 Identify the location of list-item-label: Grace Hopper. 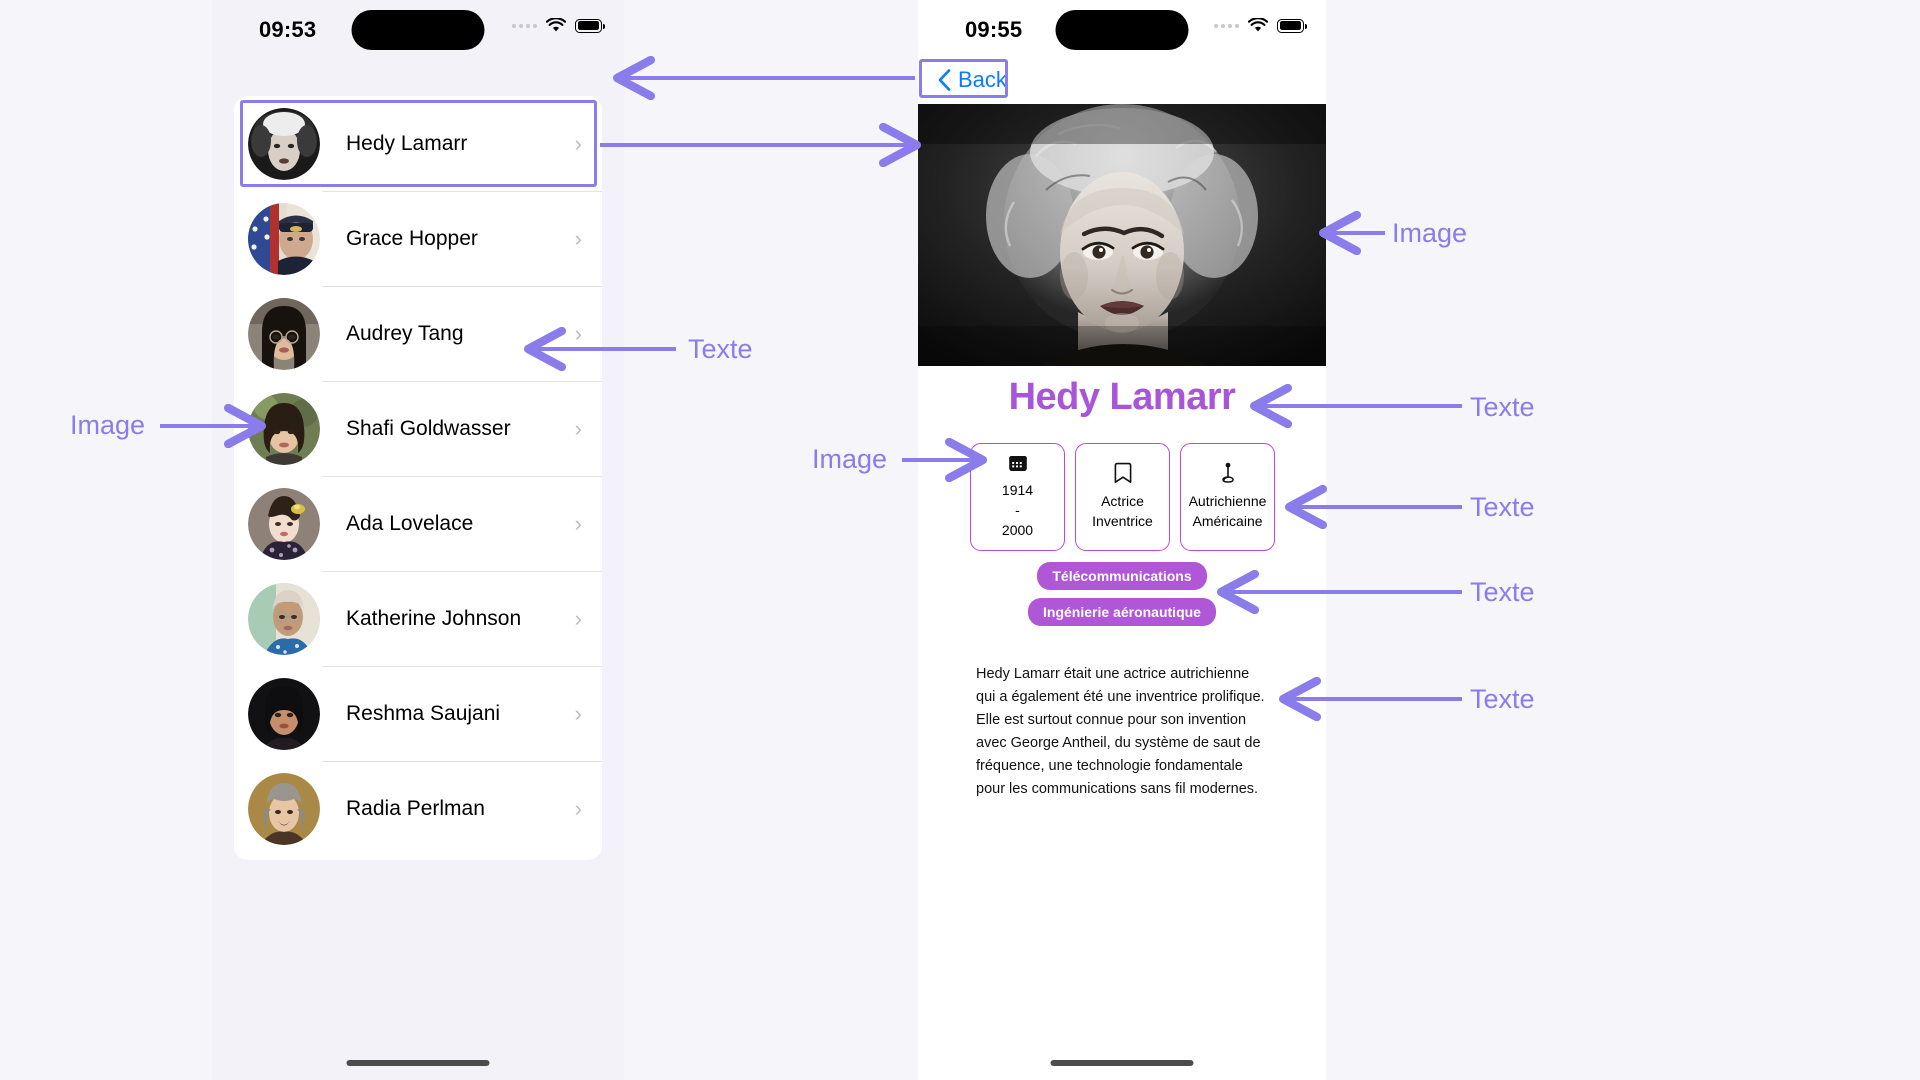
(412, 238).